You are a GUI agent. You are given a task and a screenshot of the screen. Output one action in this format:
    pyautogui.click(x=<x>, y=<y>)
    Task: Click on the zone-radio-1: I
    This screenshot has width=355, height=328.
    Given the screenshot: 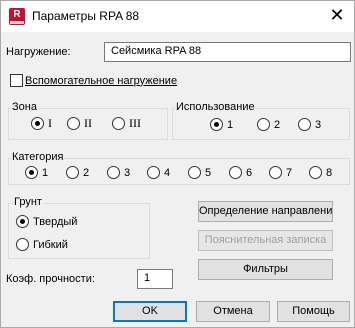 What is the action you would take?
    pyautogui.click(x=41, y=123)
    